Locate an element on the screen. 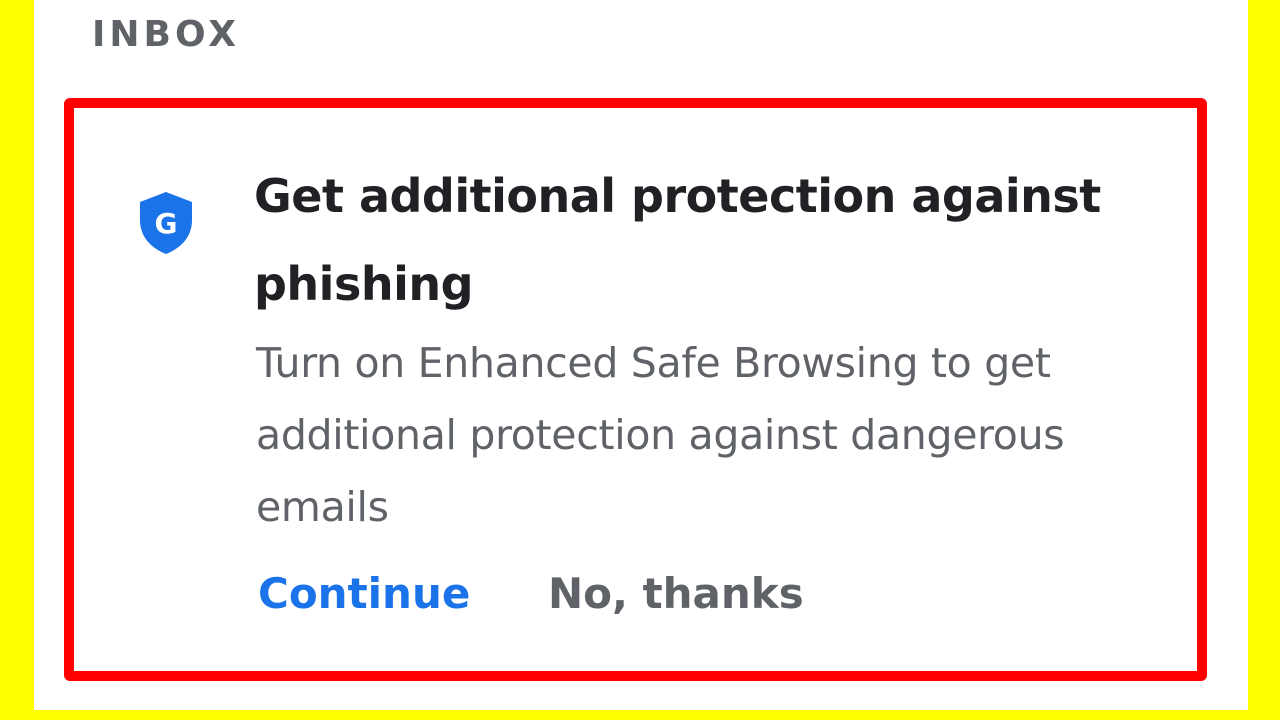  section-label-inbox: INBOX is located at coordinates (166, 34).